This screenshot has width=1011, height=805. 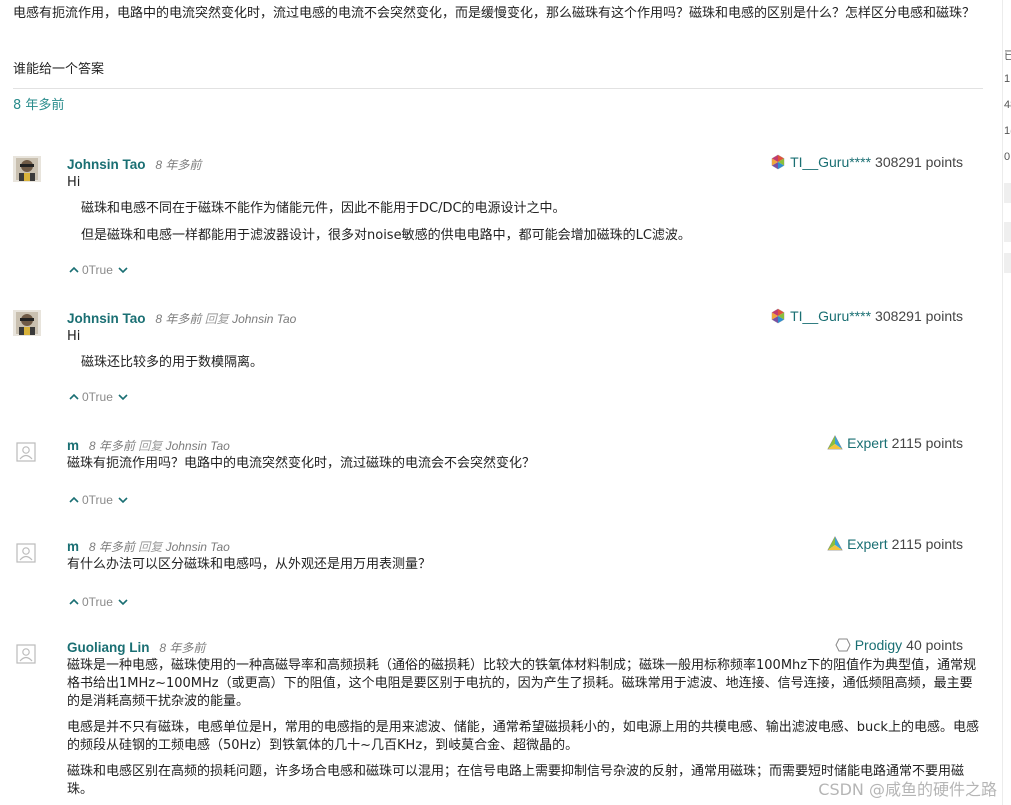 What do you see at coordinates (498, 88) in the screenshot?
I see `divider` at bounding box center [498, 88].